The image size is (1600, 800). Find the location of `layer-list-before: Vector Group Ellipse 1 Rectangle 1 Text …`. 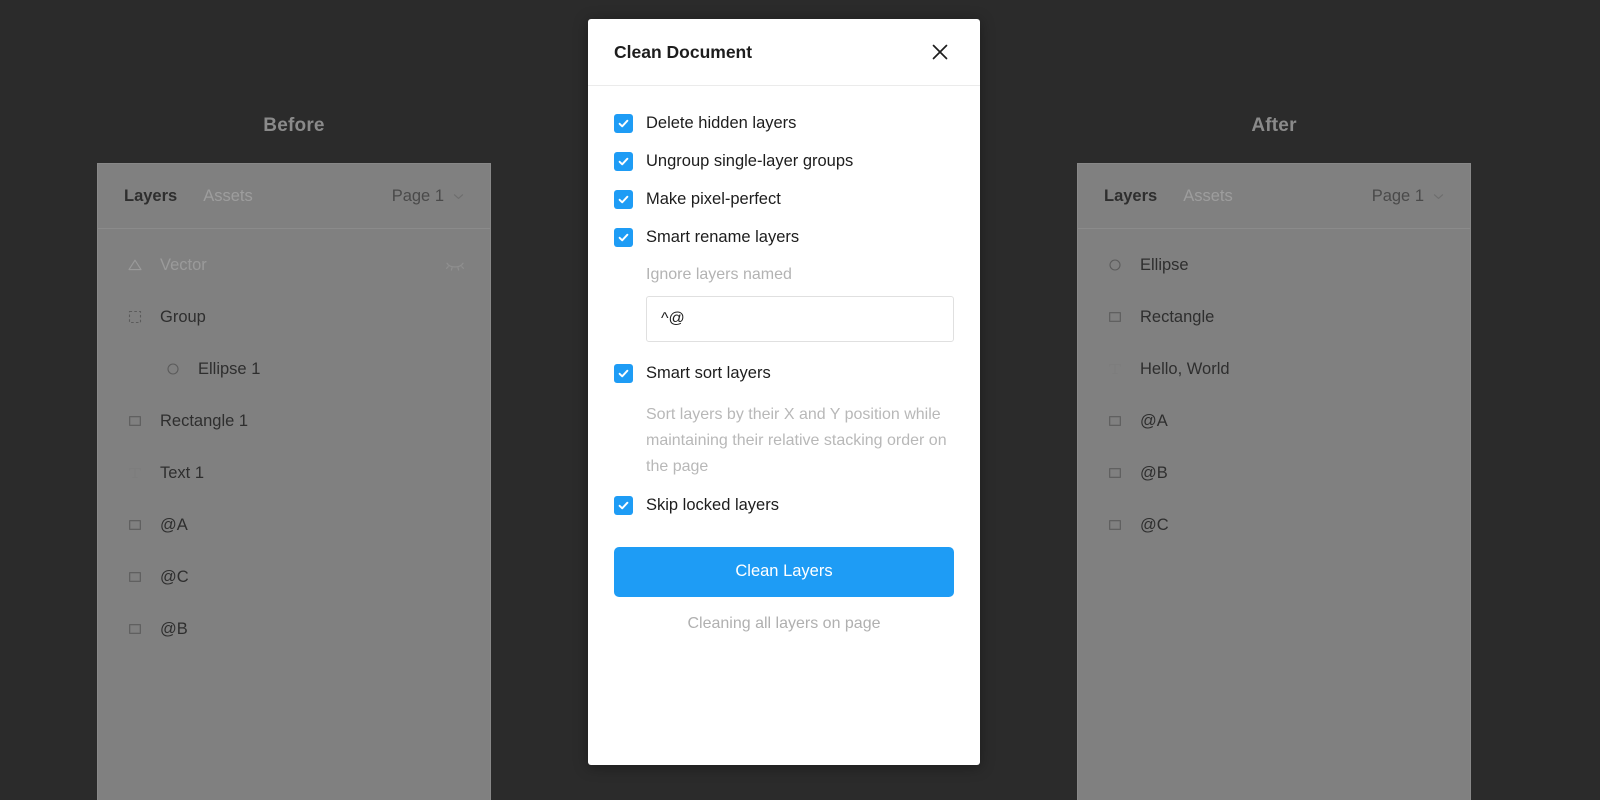

layer-list-before: Vector Group Ellipse 1 Rectangle 1 Text … is located at coordinates (294, 442).